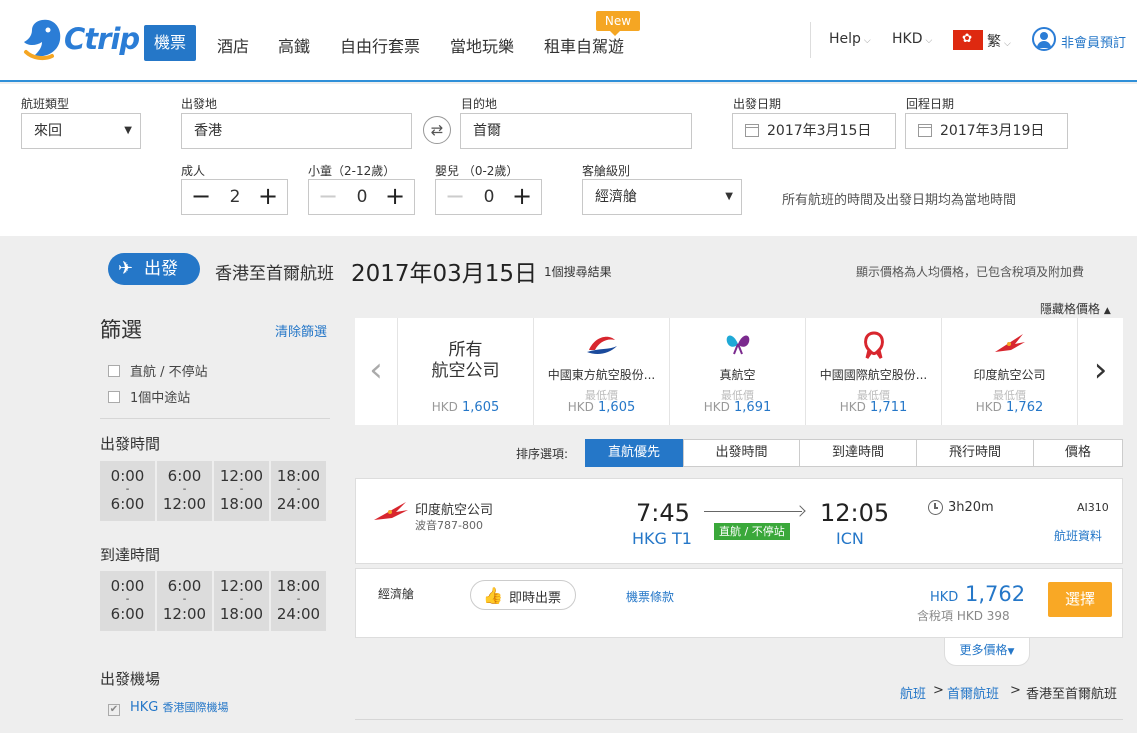  What do you see at coordinates (45, 104) in the screenshot?
I see `trip-type-label: 航班類型` at bounding box center [45, 104].